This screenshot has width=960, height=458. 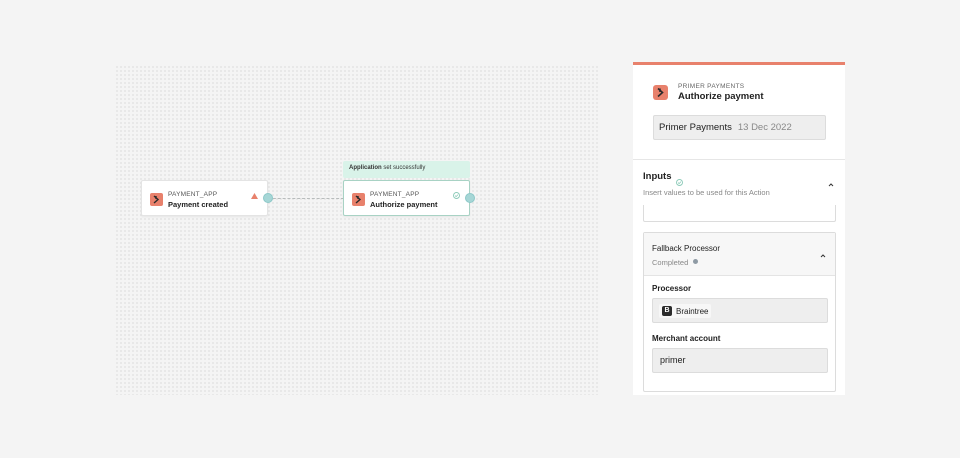 What do you see at coordinates (365, 168) in the screenshot?
I see `toast-bold: Application` at bounding box center [365, 168].